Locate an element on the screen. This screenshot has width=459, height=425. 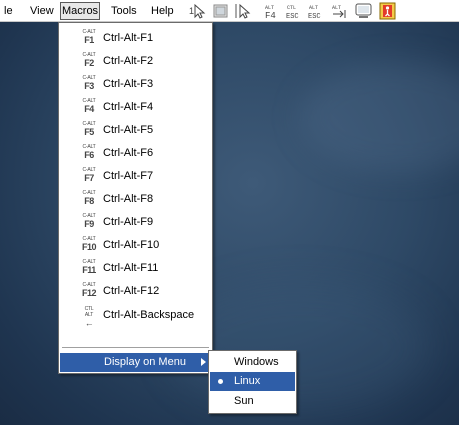
submenu-item-label: Linux is located at coordinates (247, 381).